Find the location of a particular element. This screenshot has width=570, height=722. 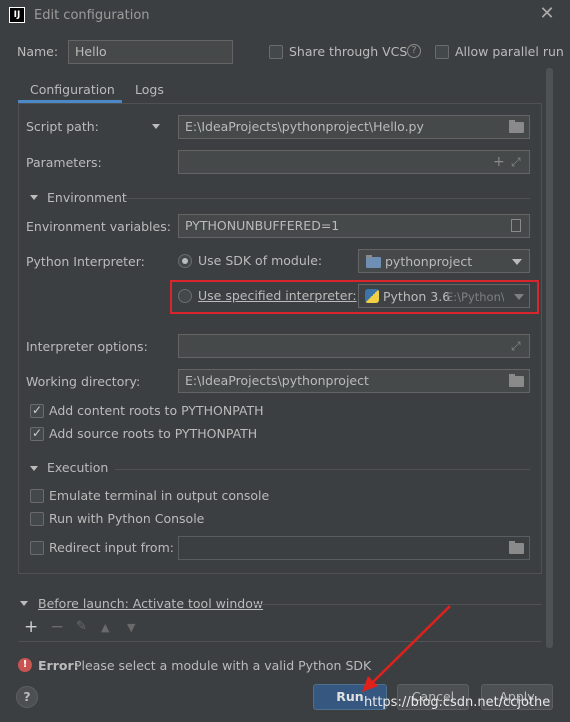

environment-section-title: Environment is located at coordinates (87, 197).